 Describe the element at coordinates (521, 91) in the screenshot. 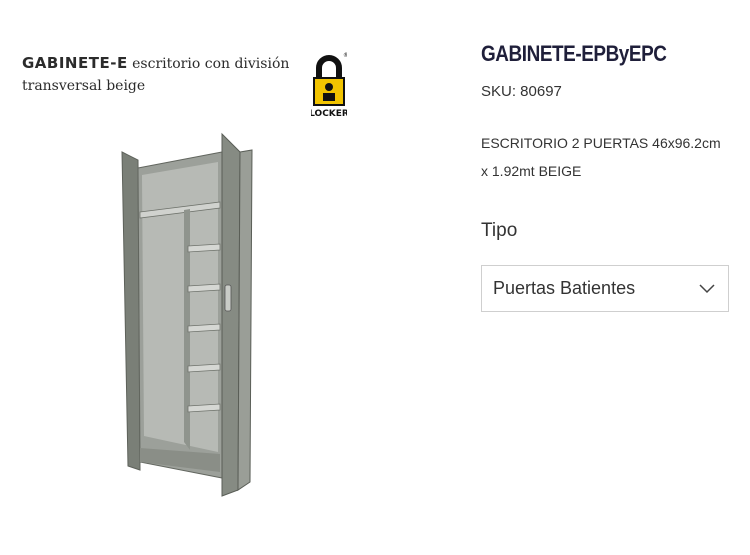

I see `product-sku: SKU: 80697` at that location.